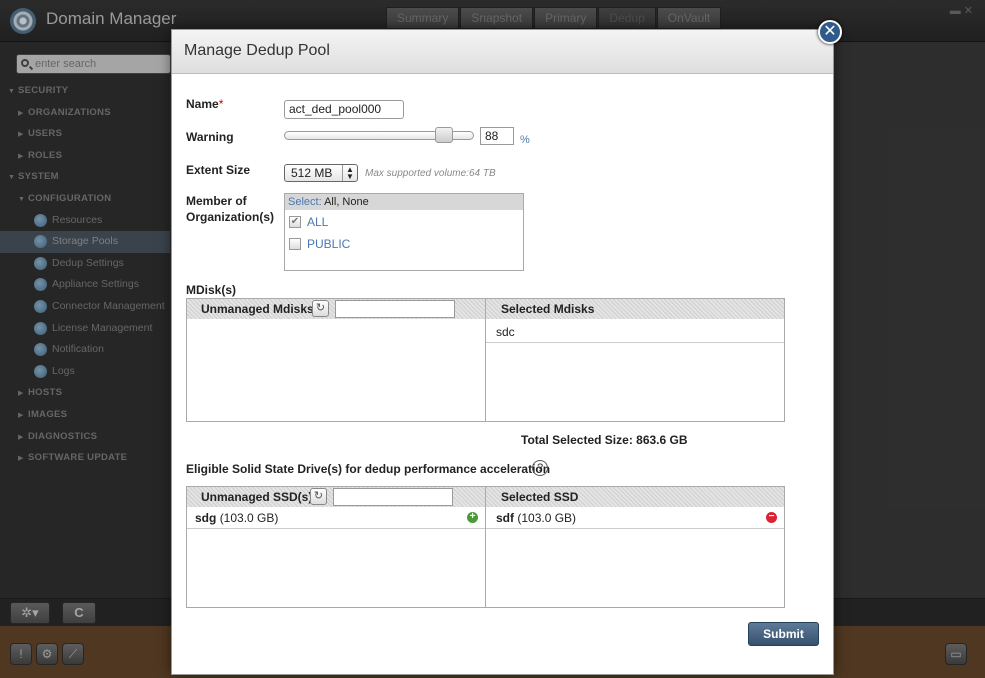 The height and width of the screenshot is (678, 985). Describe the element at coordinates (344, 109) in the screenshot. I see `name-field: act_ded_pool000` at that location.